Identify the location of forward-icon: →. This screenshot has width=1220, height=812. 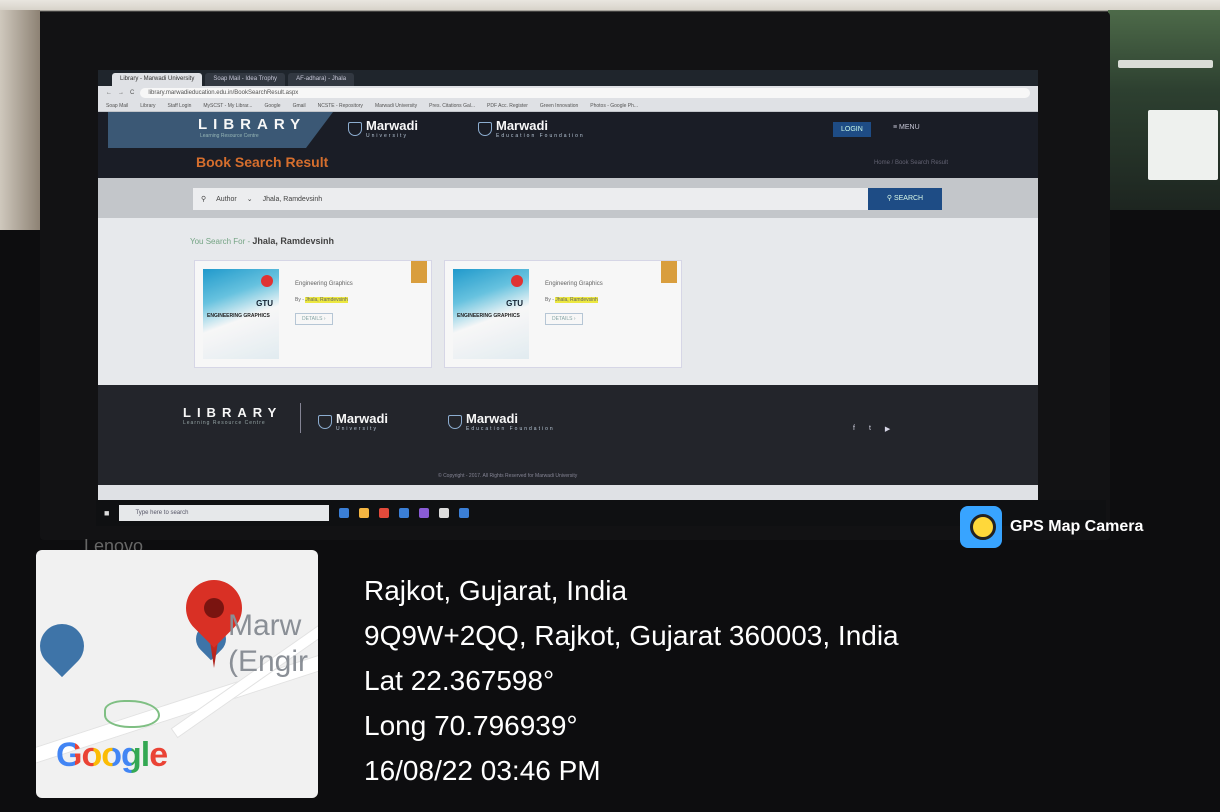
(121, 93).